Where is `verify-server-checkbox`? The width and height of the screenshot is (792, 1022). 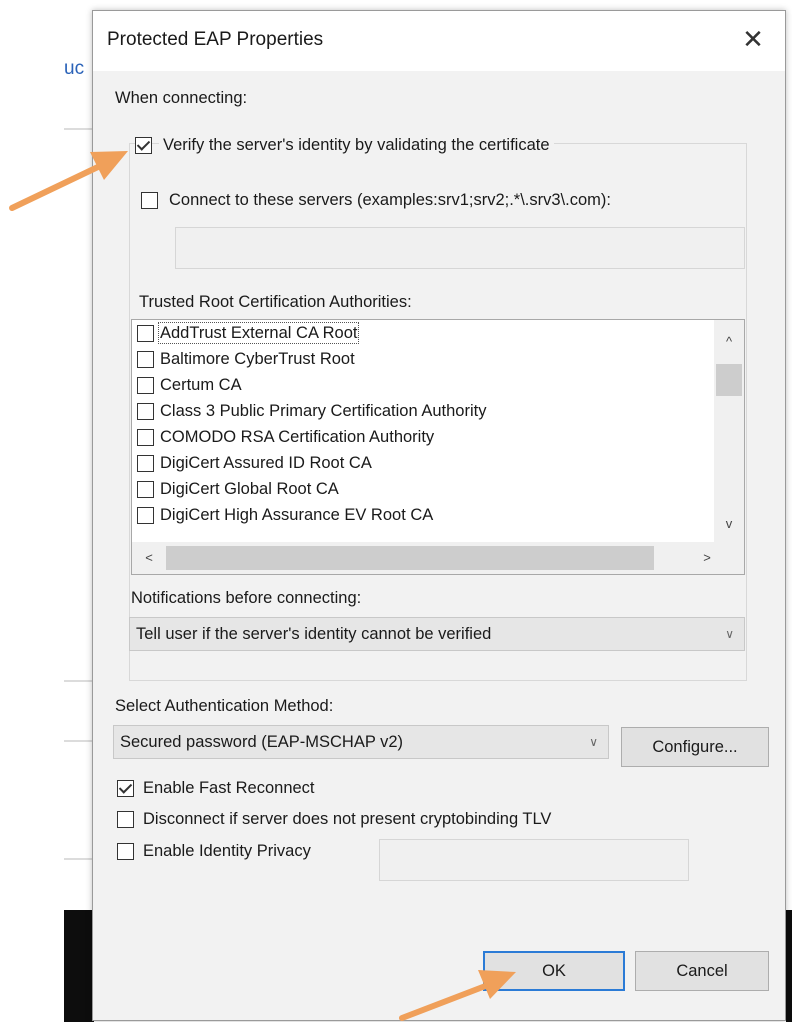 verify-server-checkbox is located at coordinates (143, 145).